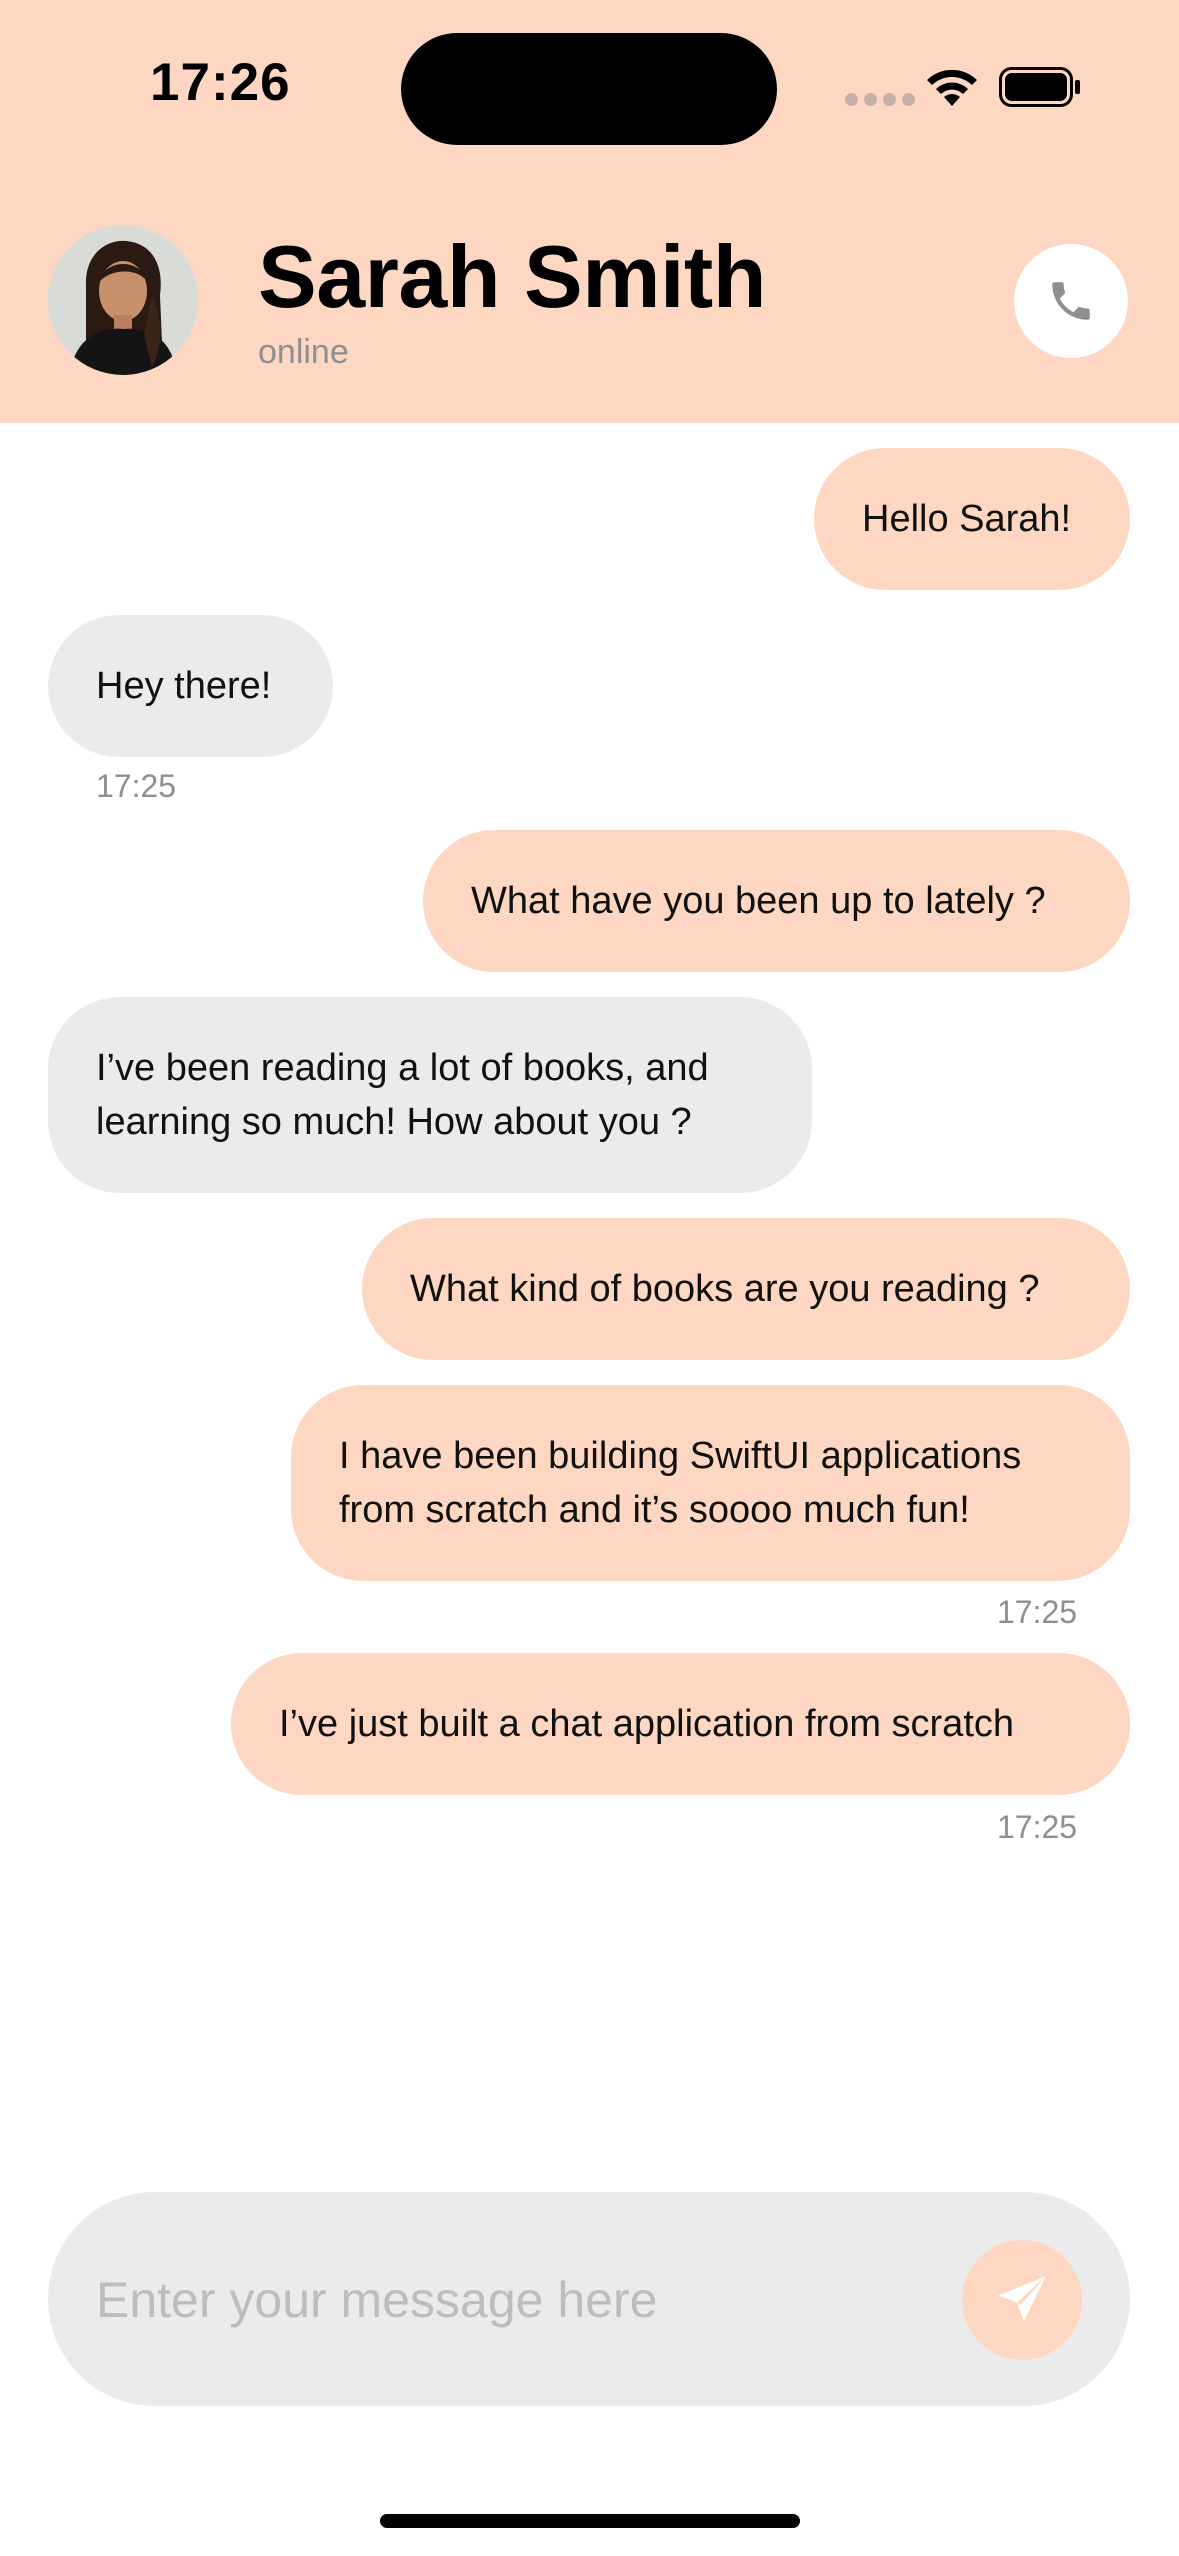  What do you see at coordinates (220, 82) in the screenshot?
I see `status-bar-time: 17:26` at bounding box center [220, 82].